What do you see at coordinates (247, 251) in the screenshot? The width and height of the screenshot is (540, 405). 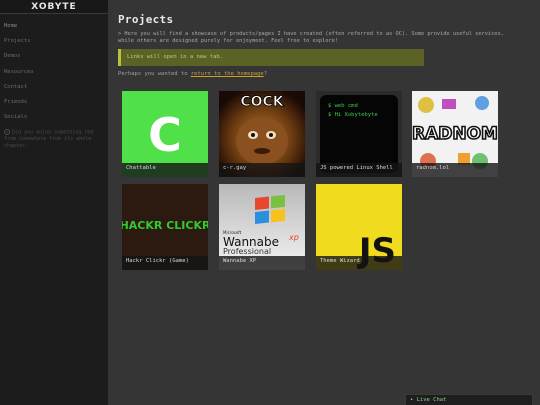 I see `svg-text: Professional` at bounding box center [247, 251].